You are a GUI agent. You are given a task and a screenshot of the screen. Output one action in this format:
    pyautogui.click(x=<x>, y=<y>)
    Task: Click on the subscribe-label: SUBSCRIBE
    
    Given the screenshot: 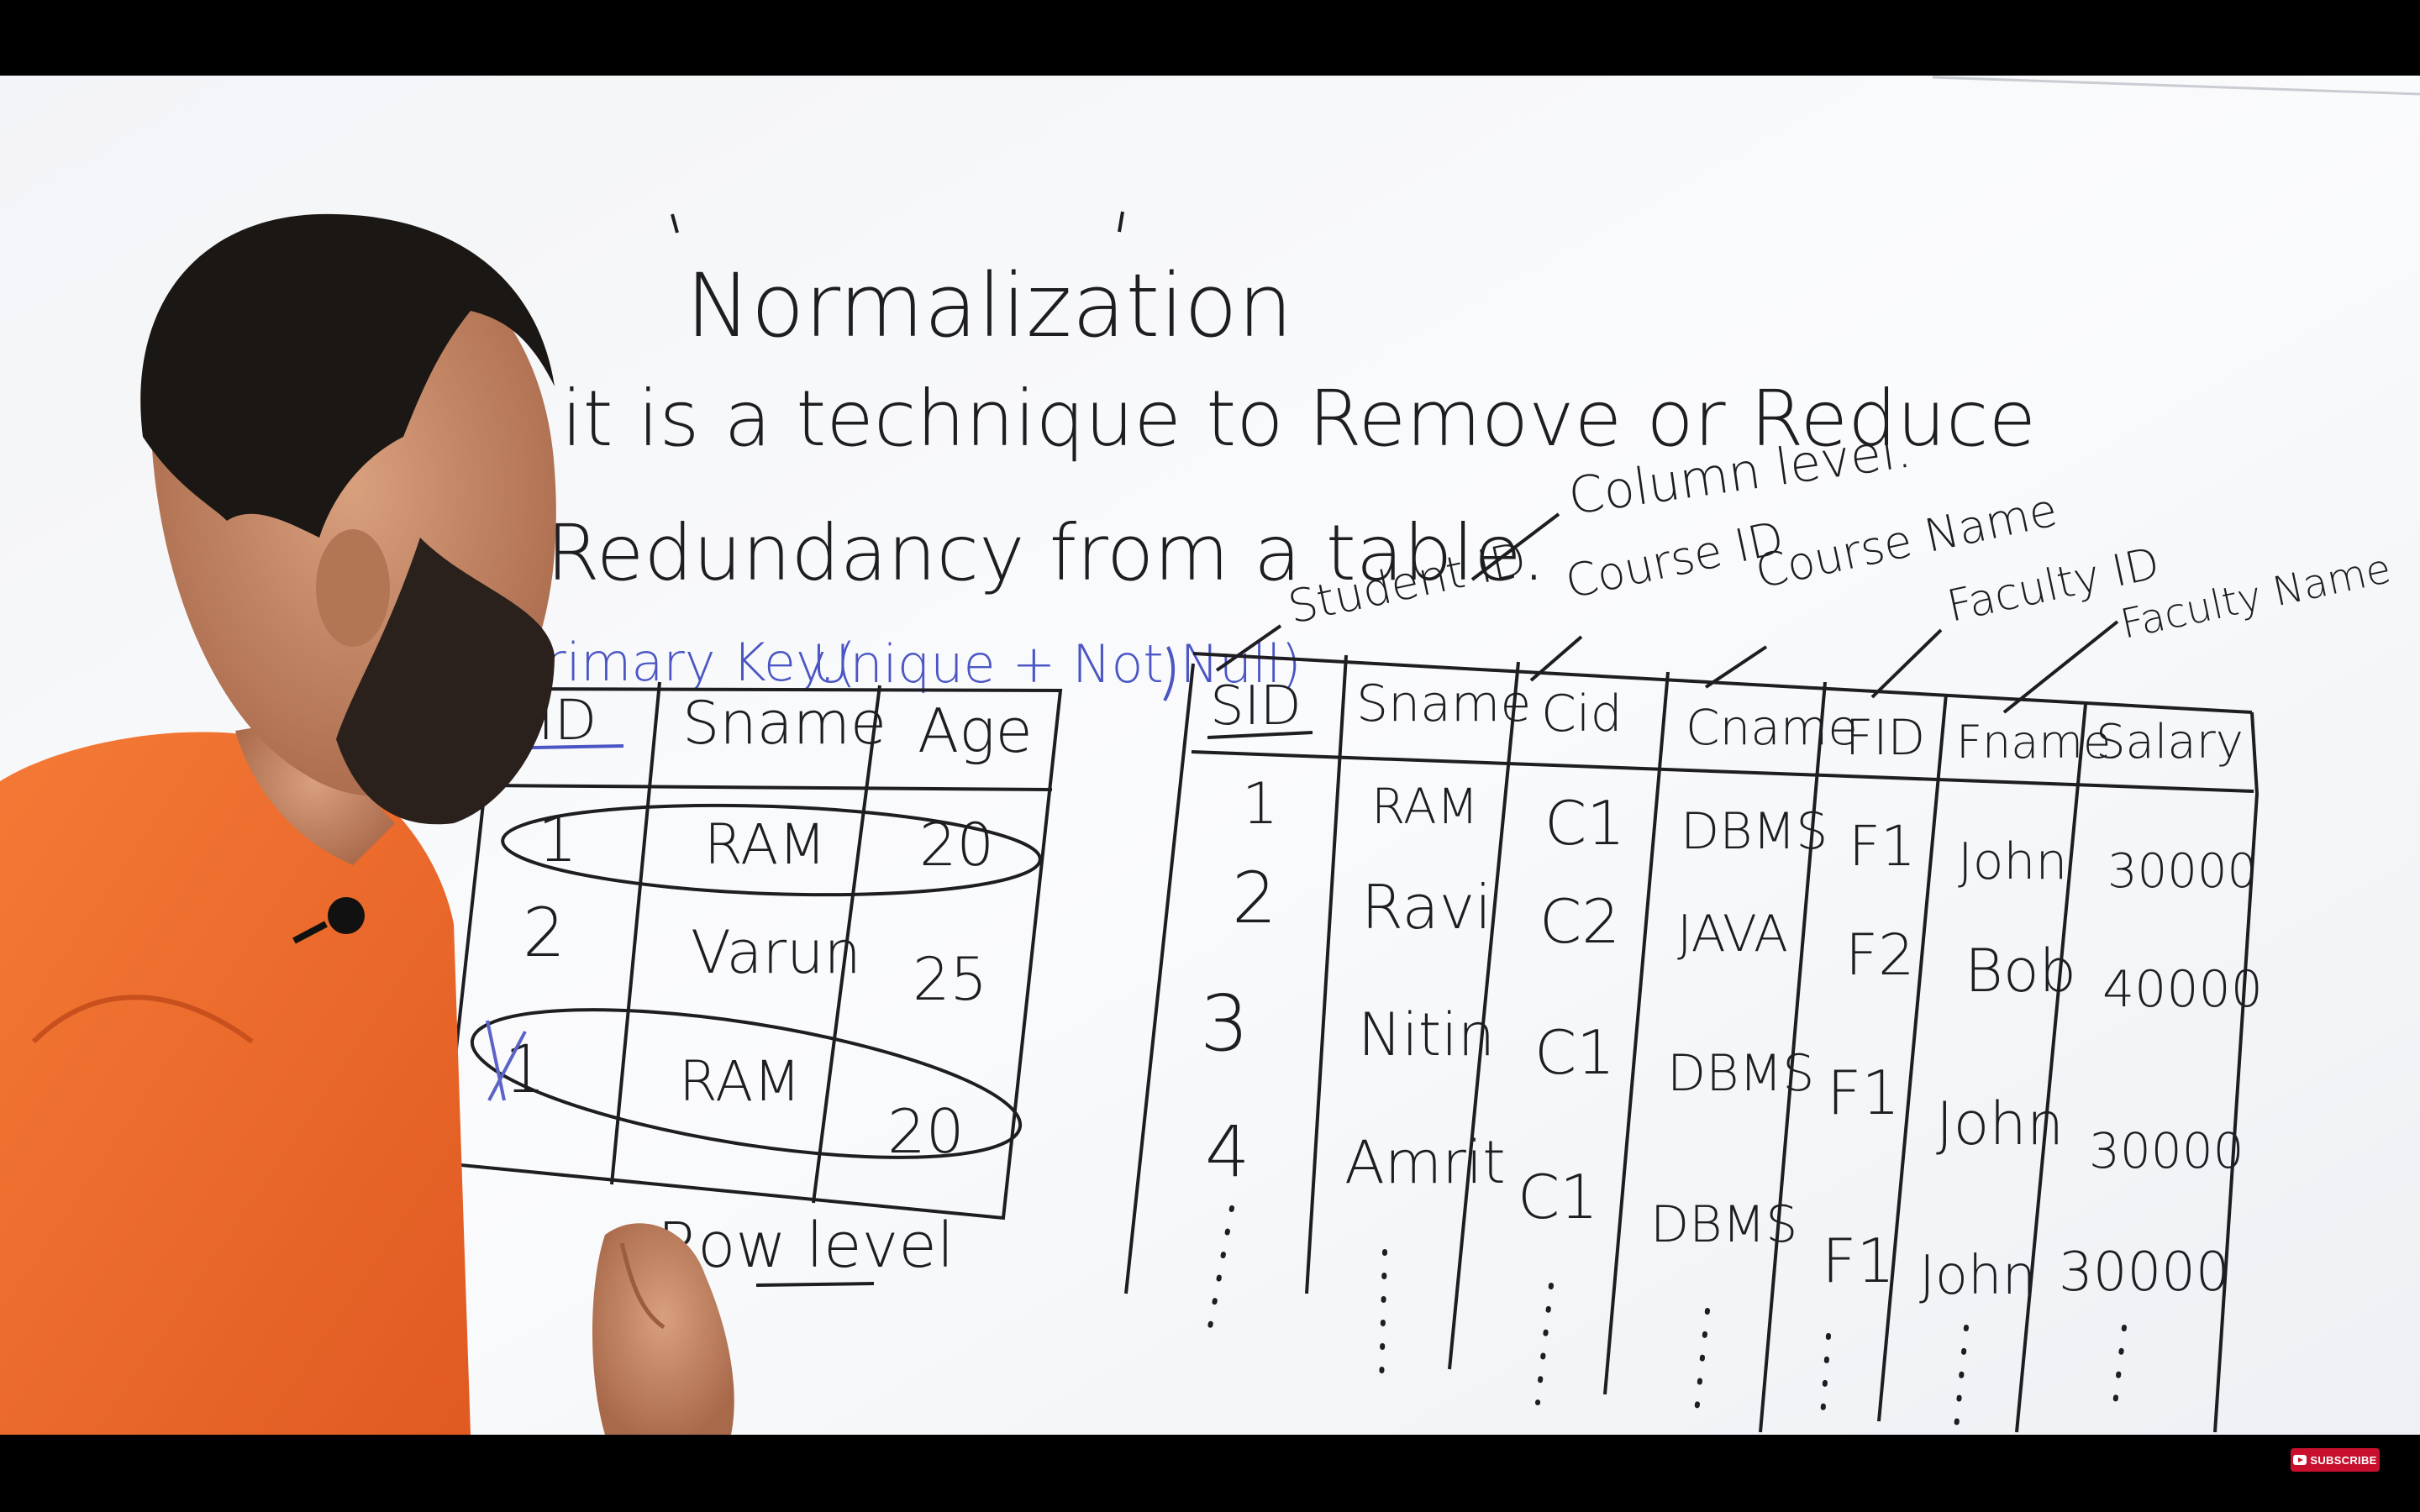 What is the action you would take?
    pyautogui.click(x=2343, y=1460)
    